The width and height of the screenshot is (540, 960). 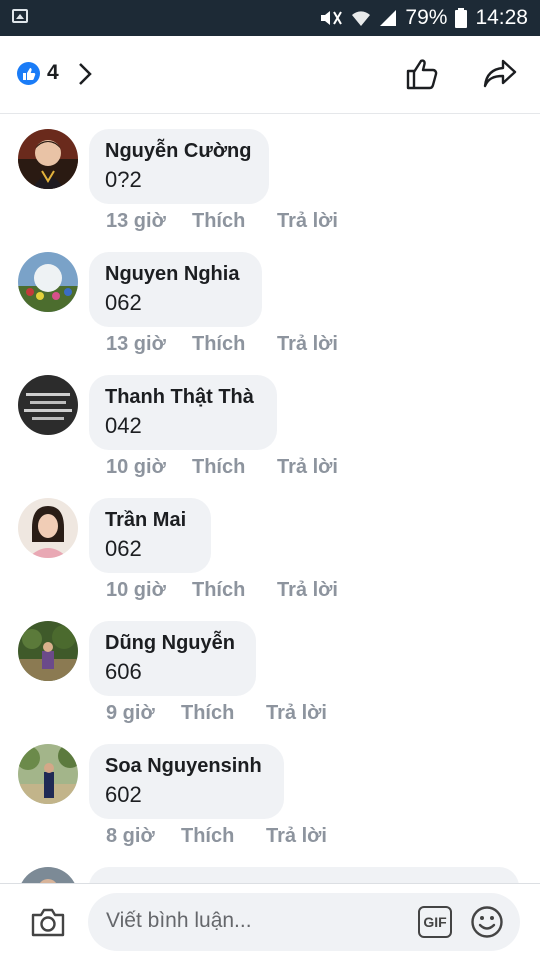 I want to click on comment-bubble: Nguyễn Cường 0?2, so click(x=179, y=166).